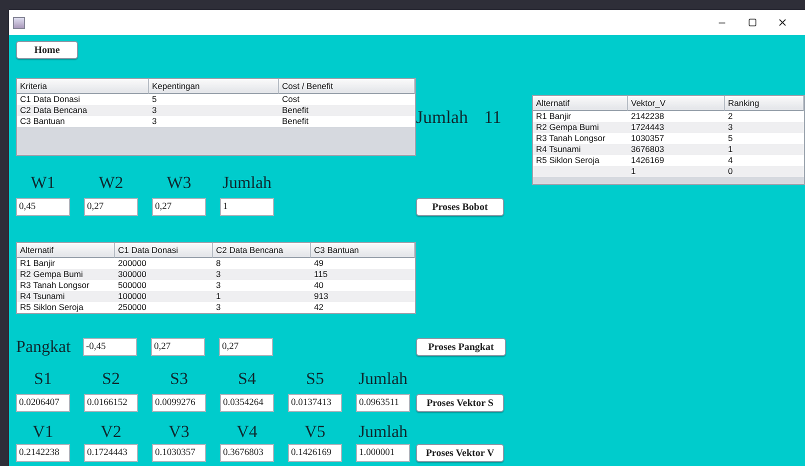 The width and height of the screenshot is (805, 466). What do you see at coordinates (19, 22) in the screenshot?
I see `app-icon` at bounding box center [19, 22].